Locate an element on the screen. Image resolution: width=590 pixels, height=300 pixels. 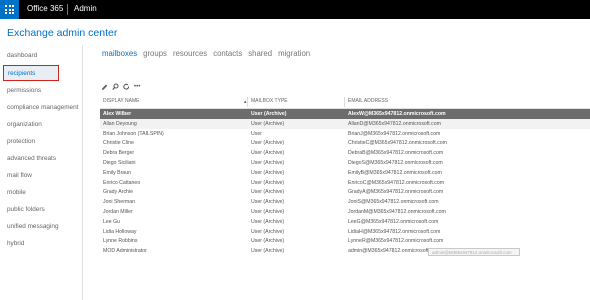
topbar-divider is located at coordinates (67, 9).